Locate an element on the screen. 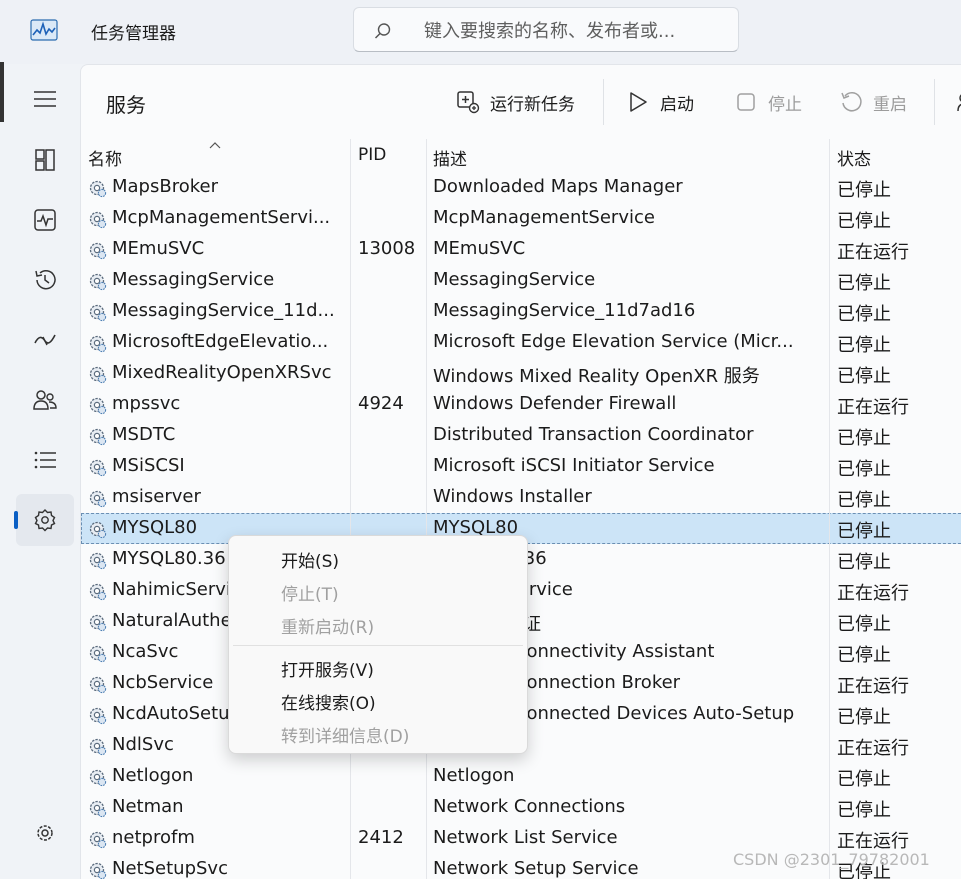 The image size is (961, 879). restart-service-button: 重启 is located at coordinates (873, 102).